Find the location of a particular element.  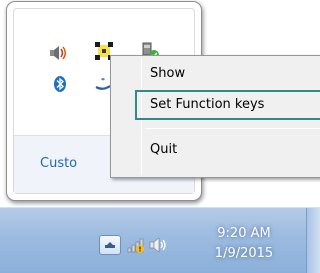

customize-link: Custo is located at coordinates (58, 163).